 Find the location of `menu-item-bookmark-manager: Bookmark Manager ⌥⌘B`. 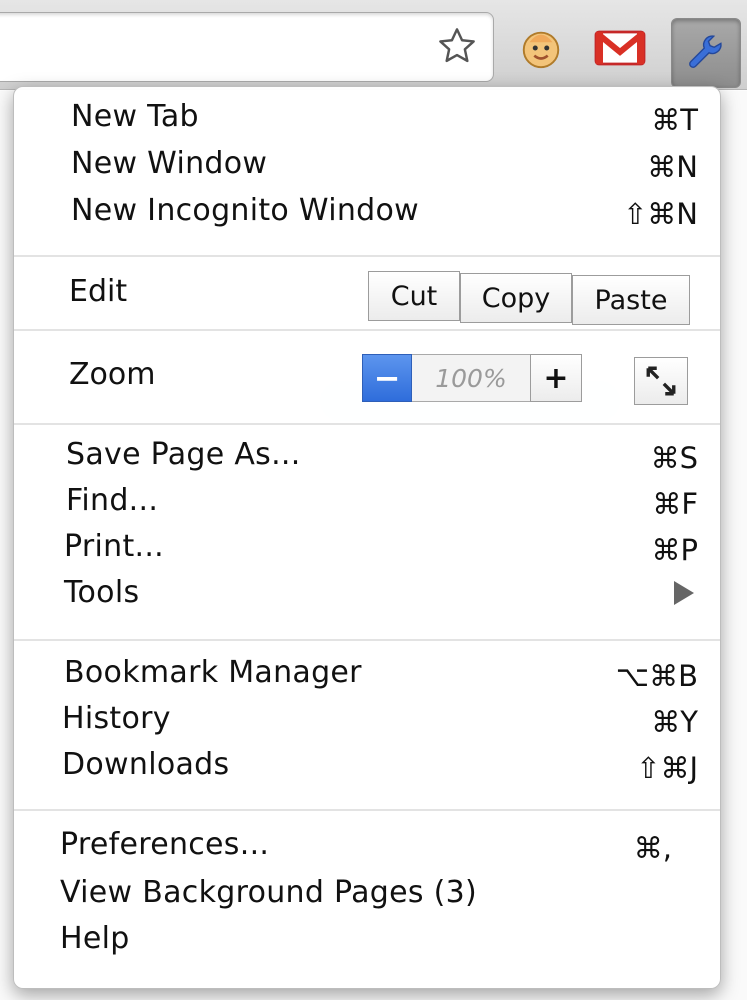

menu-item-bookmark-manager: Bookmark Manager ⌥⌘B is located at coordinates (367, 674).